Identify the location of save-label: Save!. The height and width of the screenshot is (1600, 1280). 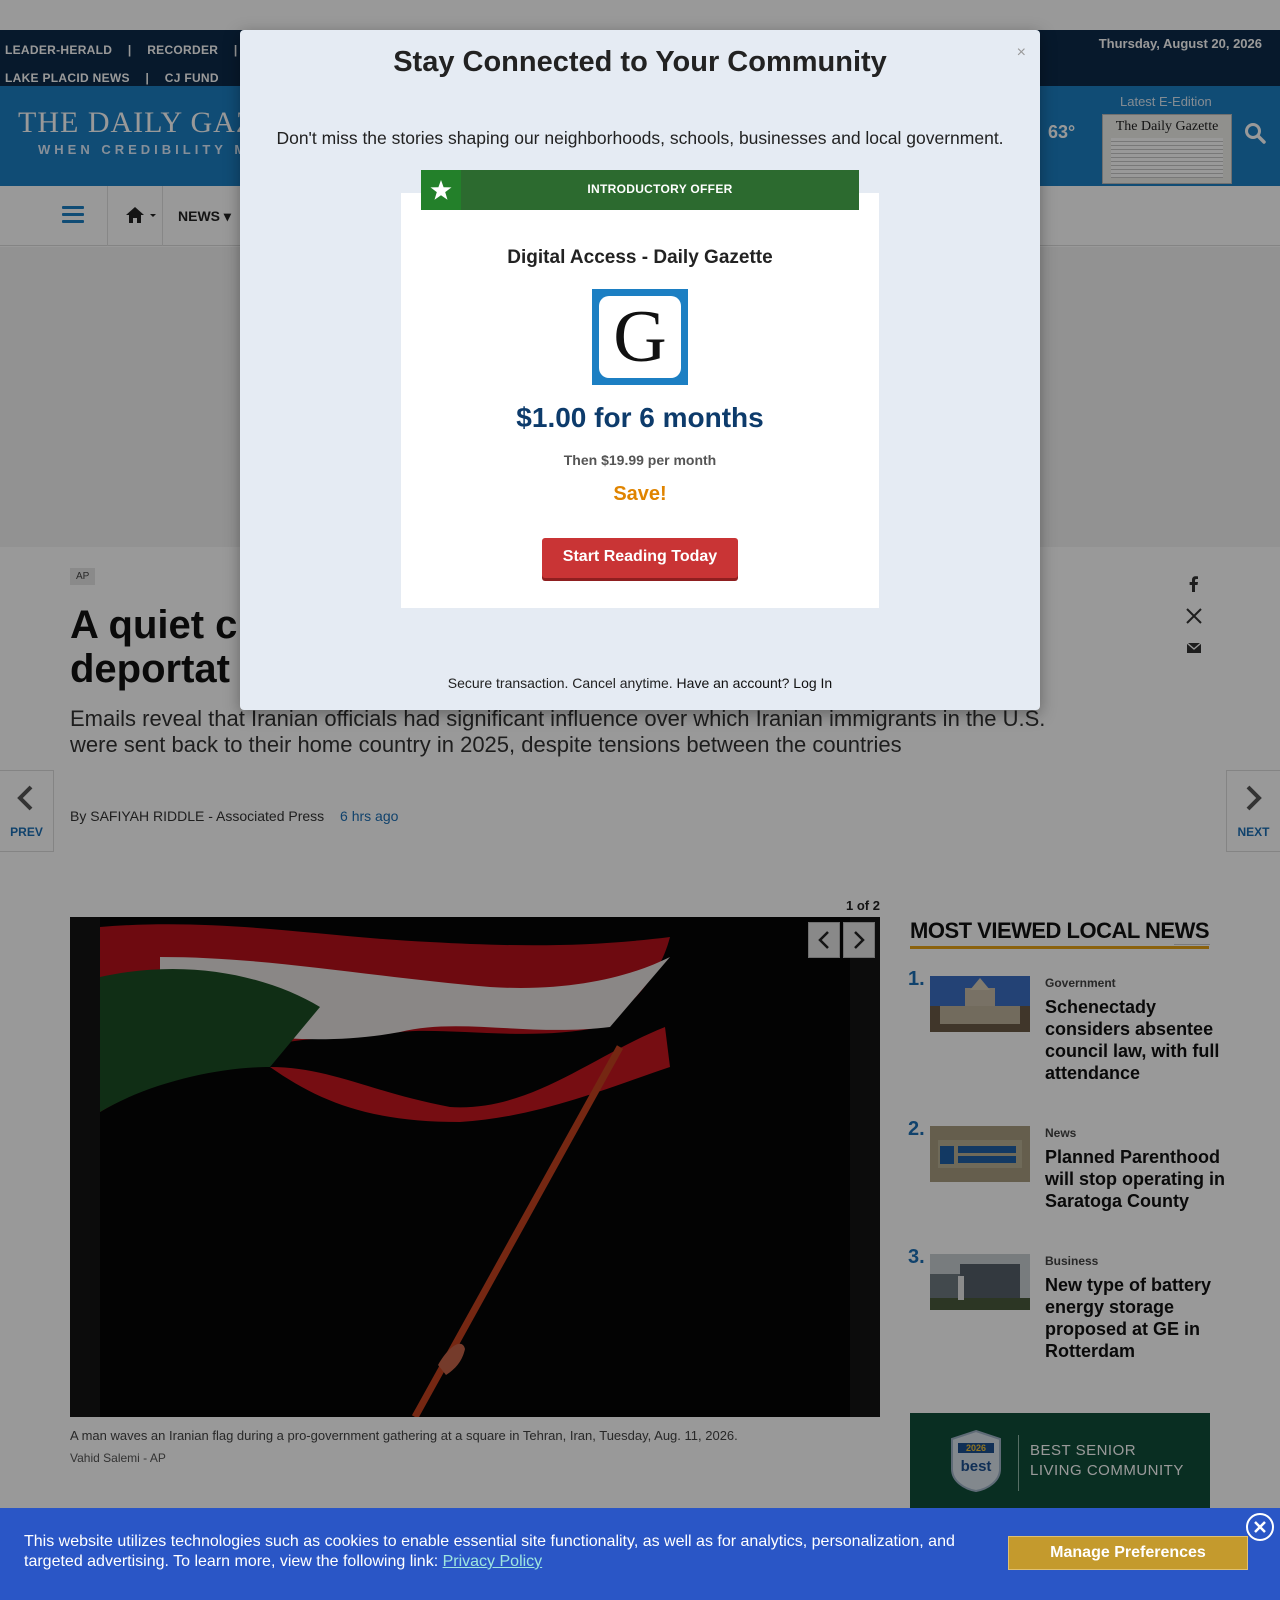
(640, 494).